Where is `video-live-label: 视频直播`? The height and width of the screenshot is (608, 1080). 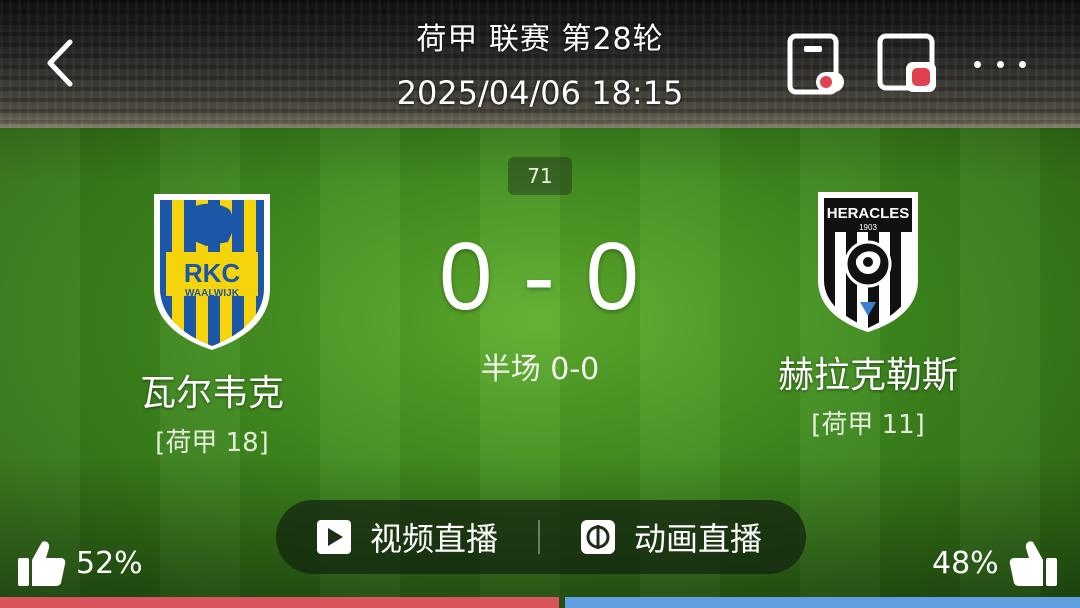 video-live-label: 视频直播 is located at coordinates (433, 539).